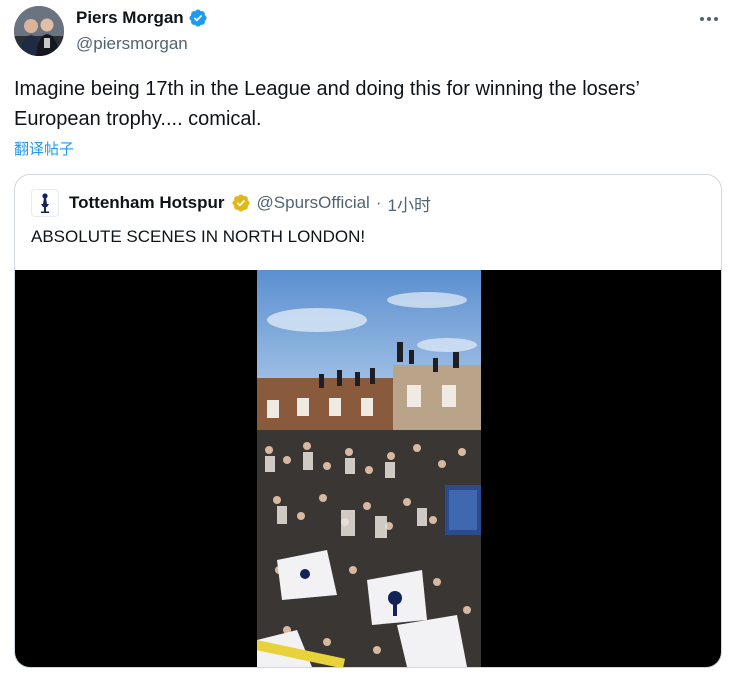 This screenshot has height=682, width=733. What do you see at coordinates (147, 203) in the screenshot?
I see `quoted-author-name: Tottenham Hotspur` at bounding box center [147, 203].